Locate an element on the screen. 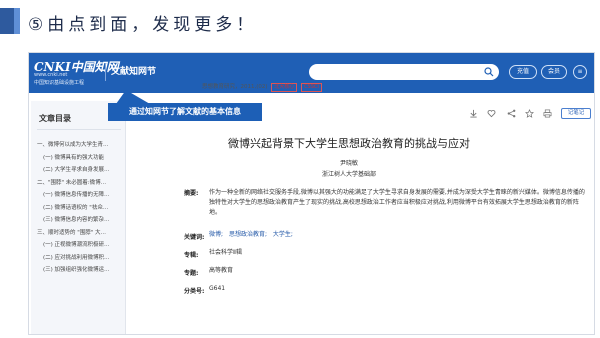 This screenshot has height=338, width=600. take-note-button: 记笔记 is located at coordinates (576, 113).